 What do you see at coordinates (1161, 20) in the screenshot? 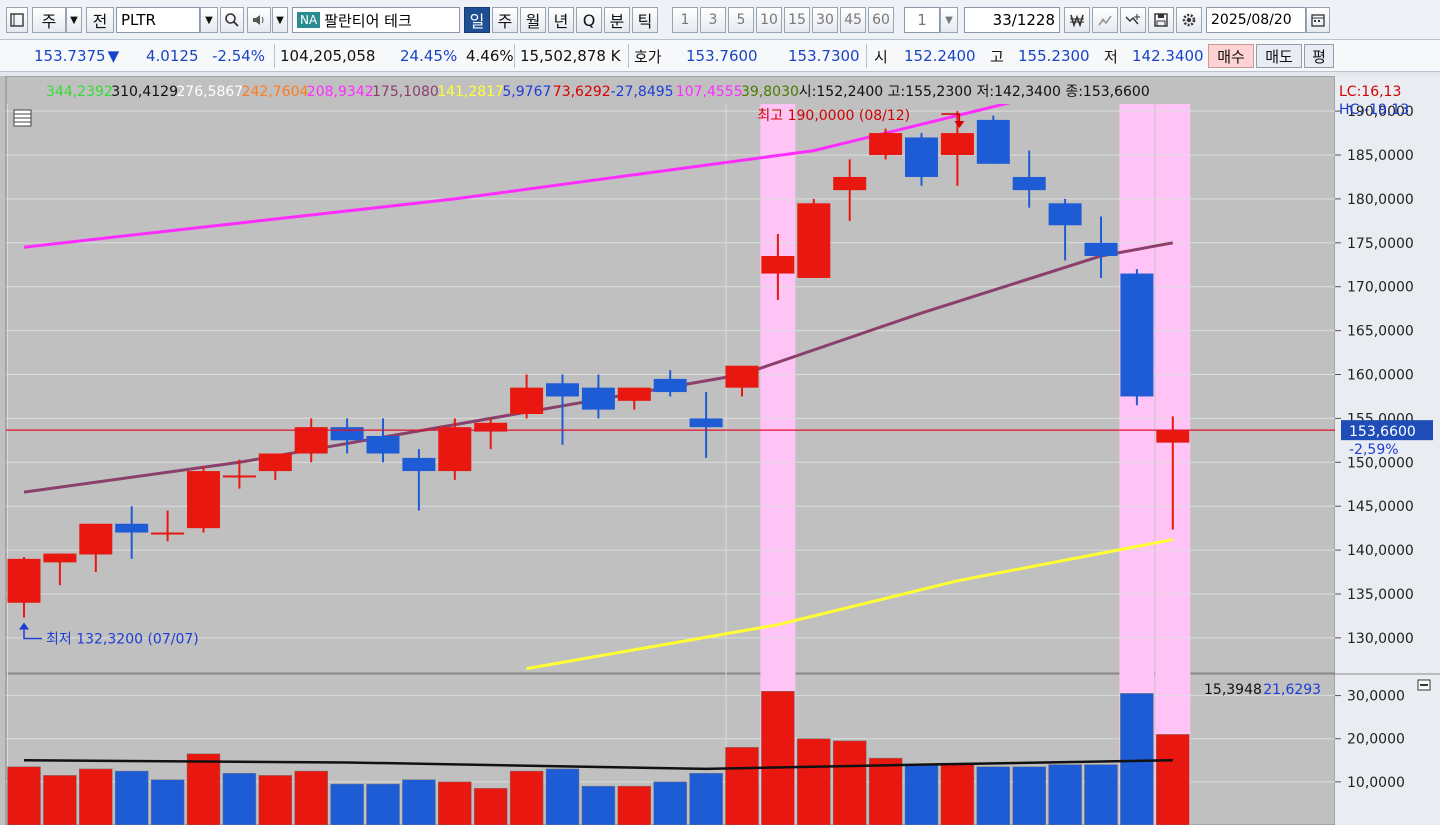
I see `save-icon` at bounding box center [1161, 20].